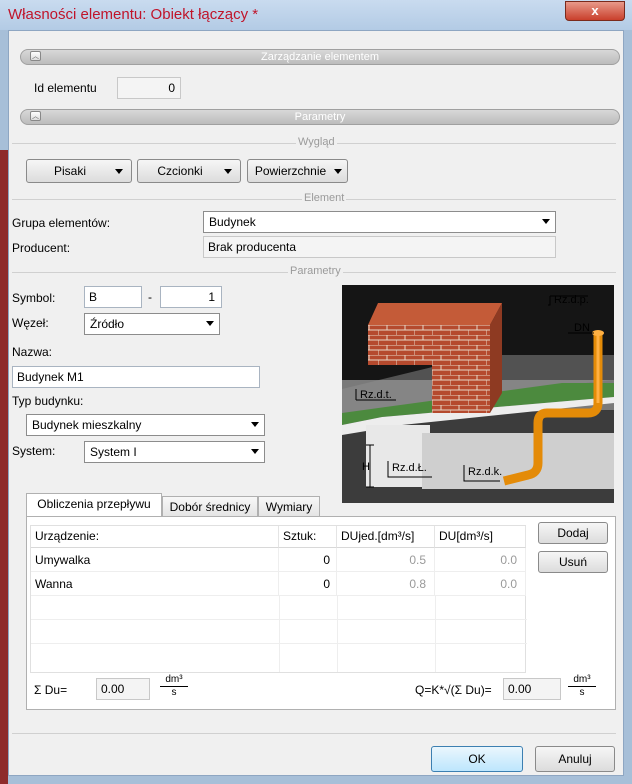  I want to click on q-unit: dm³ s, so click(582, 686).